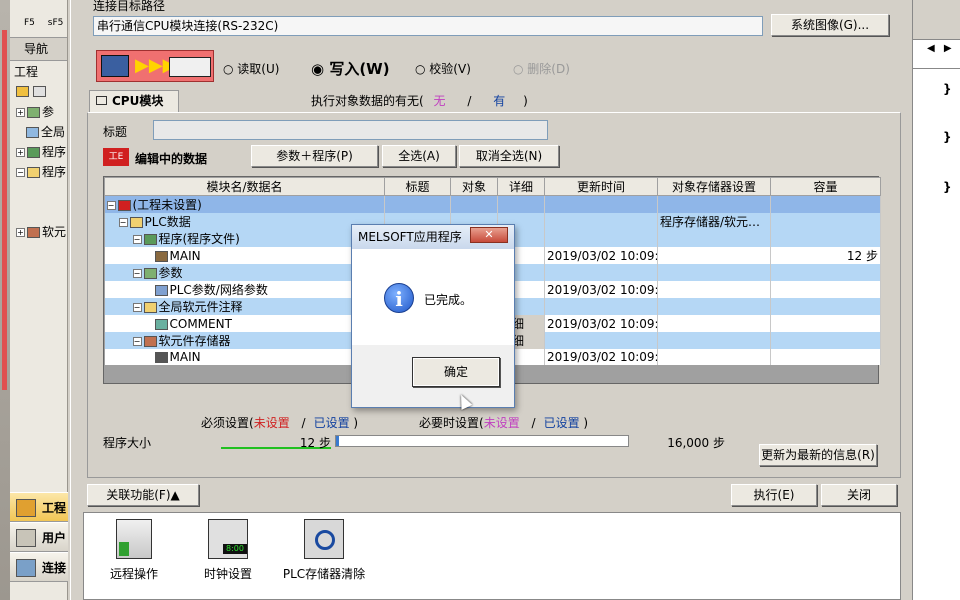 The width and height of the screenshot is (960, 600). I want to click on scroll-right-icon: ▶, so click(948, 48).